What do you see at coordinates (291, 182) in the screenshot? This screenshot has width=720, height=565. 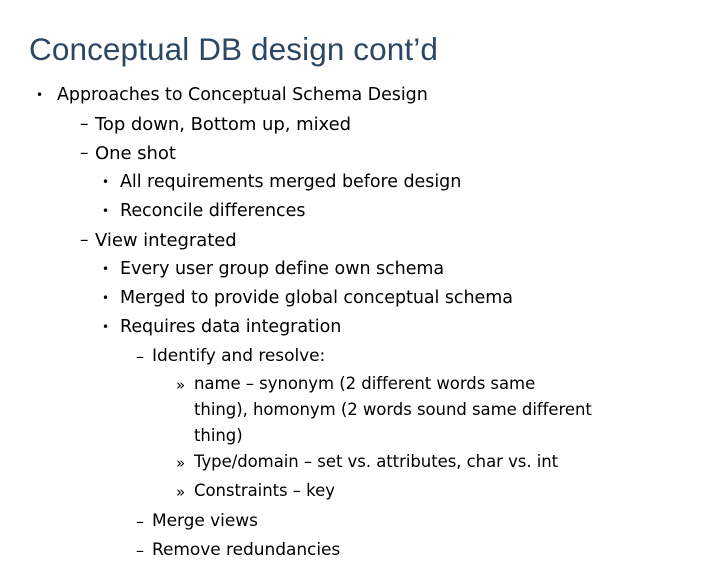 I see `bullet-text: All requirements merged before design` at bounding box center [291, 182].